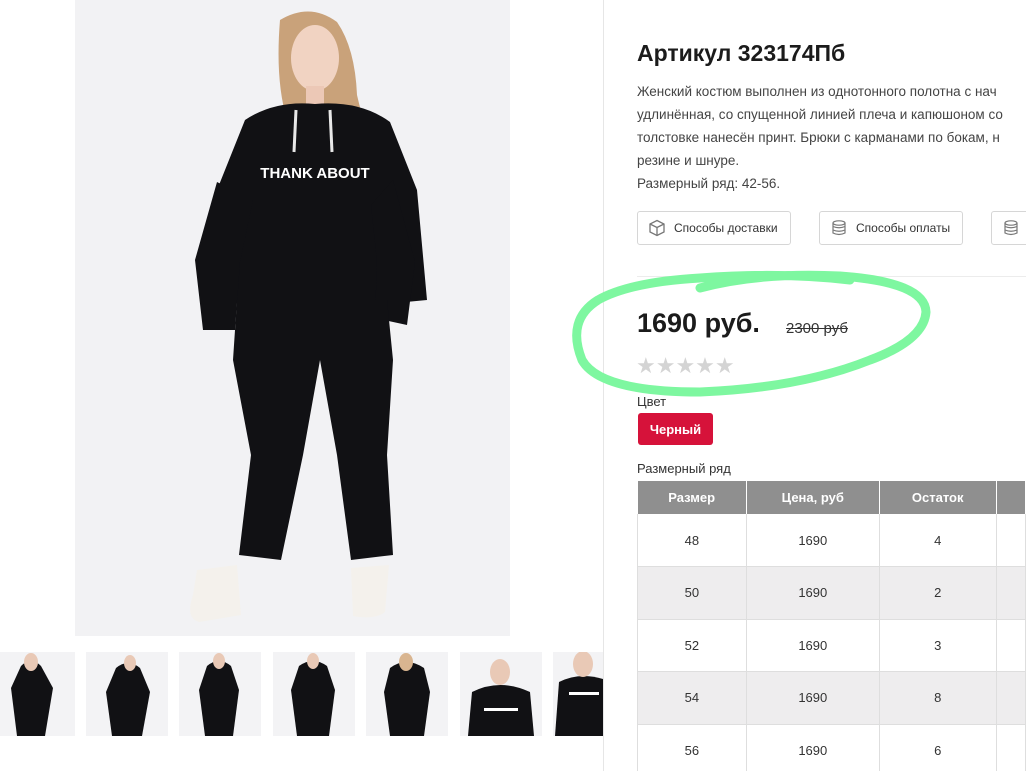  I want to click on stock-cell: 3, so click(938, 645).